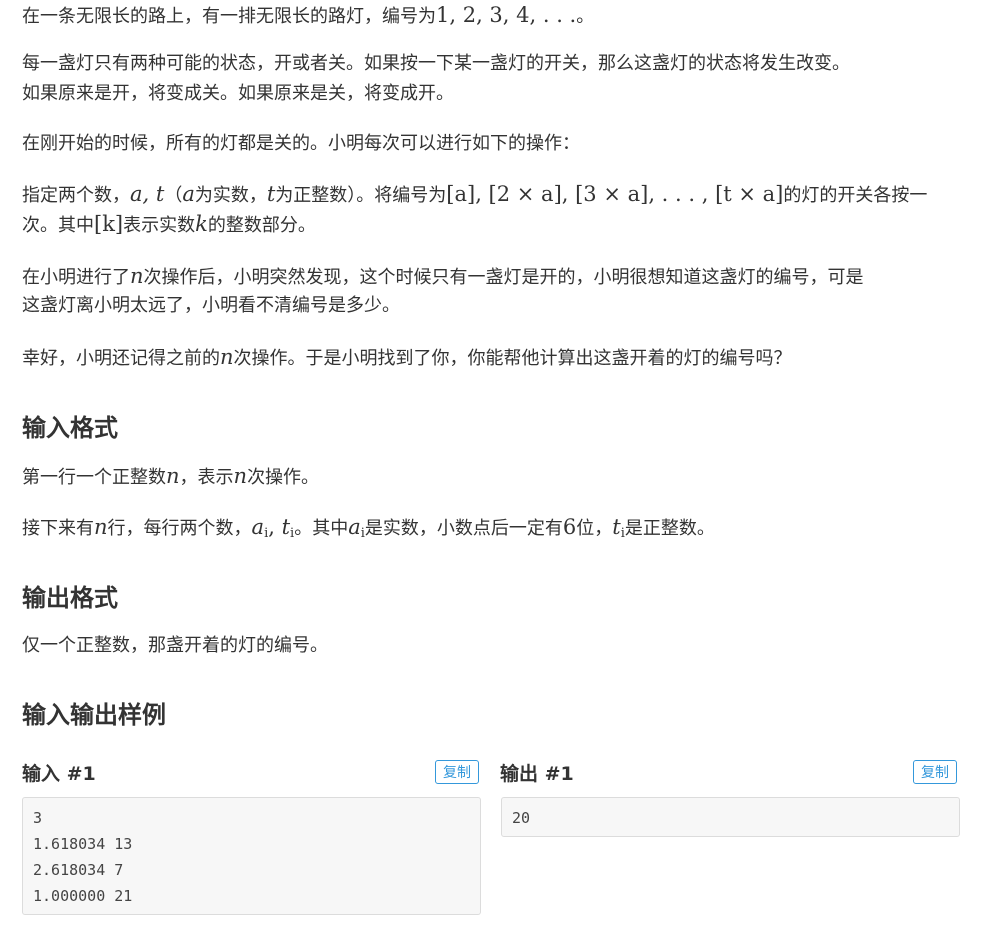 The height and width of the screenshot is (929, 989). Describe the element at coordinates (94, 477) in the screenshot. I see `text: 第一行一个正整数` at that location.